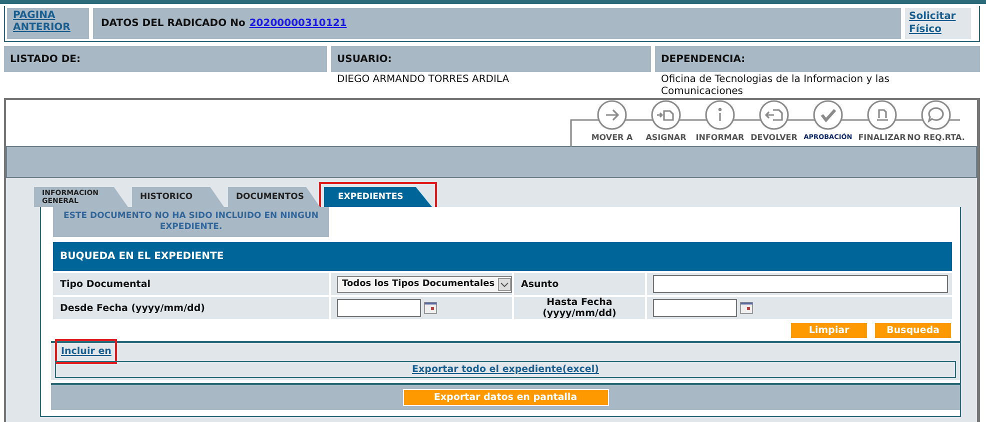 Image resolution: width=986 pixels, height=422 pixels. I want to click on info-value: DIEGO ARMANDO TORRES ARDILA, so click(423, 80).